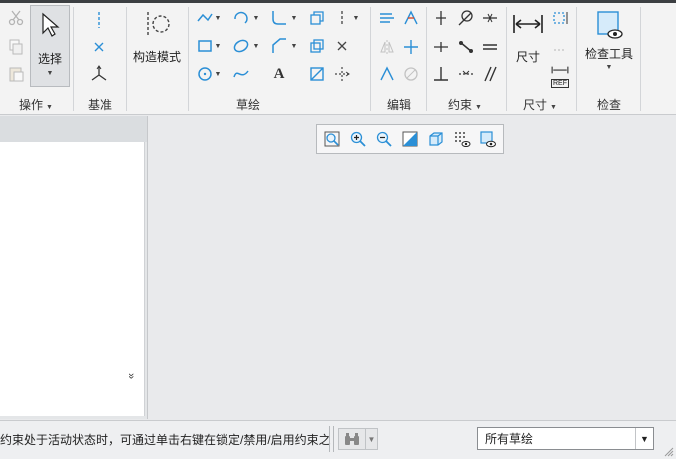  I want to click on refit-icon, so click(332, 139).